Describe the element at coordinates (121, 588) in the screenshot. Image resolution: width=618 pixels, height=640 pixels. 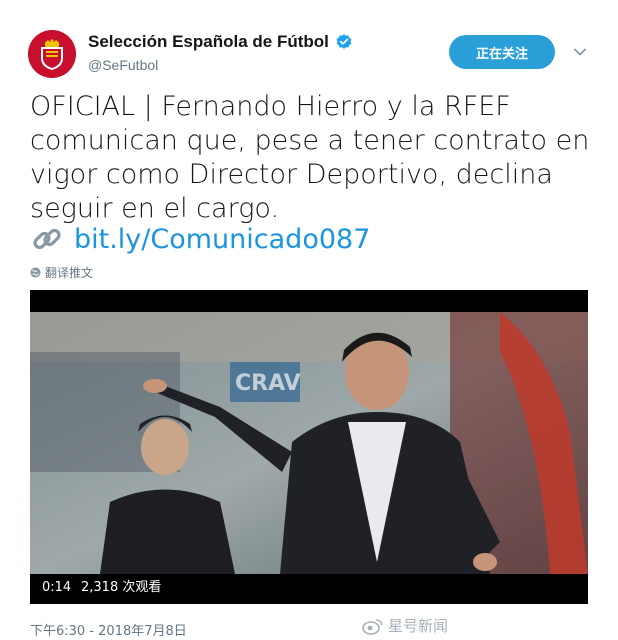
I see `video-views-badge: 2,318 次观看` at that location.